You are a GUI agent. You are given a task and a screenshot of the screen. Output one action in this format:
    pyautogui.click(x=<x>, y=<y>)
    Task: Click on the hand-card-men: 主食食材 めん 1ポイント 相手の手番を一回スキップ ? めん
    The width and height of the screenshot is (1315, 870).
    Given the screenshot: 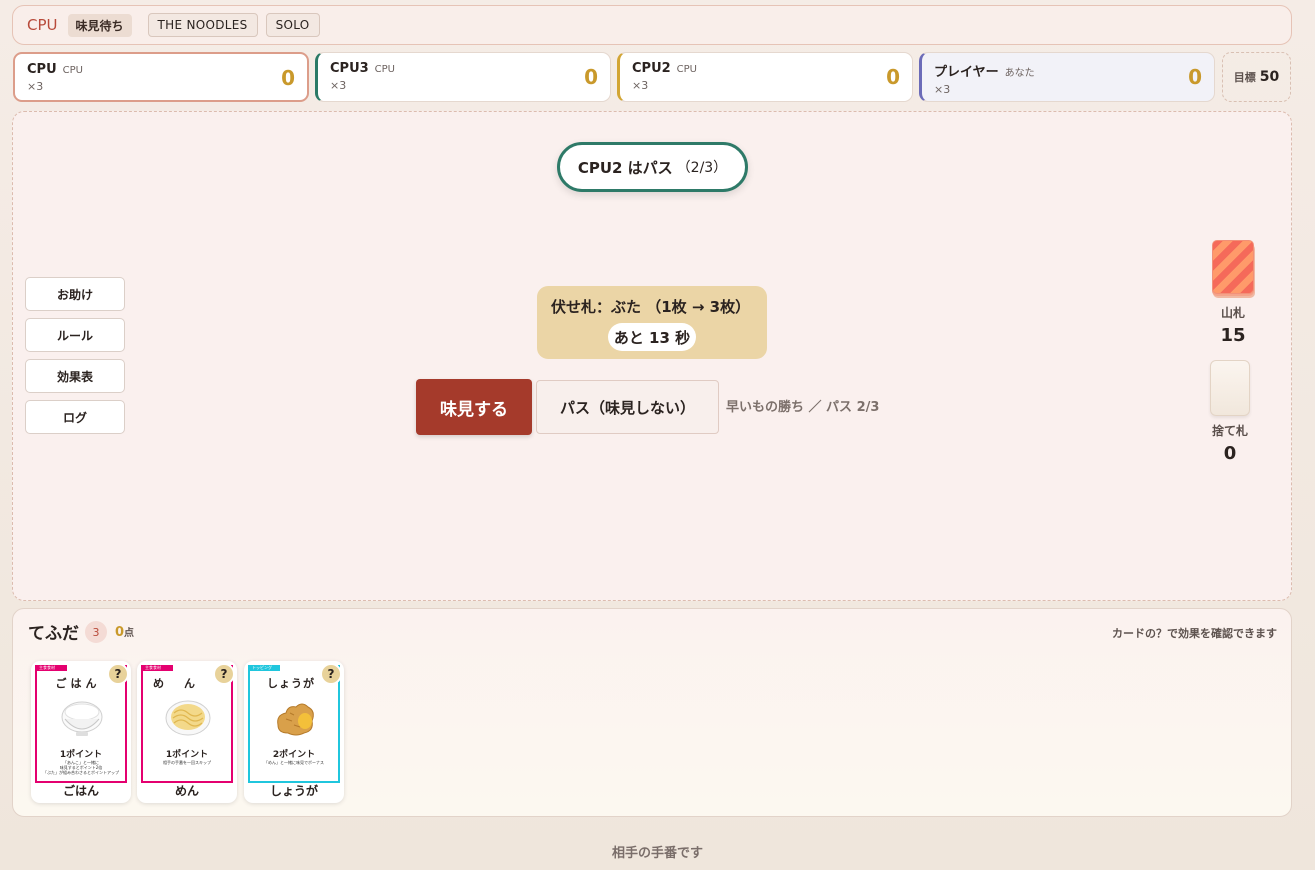 What is the action you would take?
    pyautogui.click(x=187, y=732)
    